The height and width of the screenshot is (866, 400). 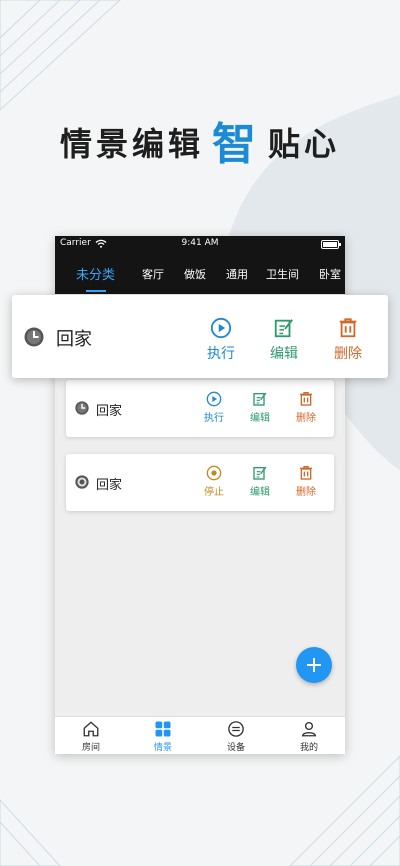 What do you see at coordinates (214, 473) in the screenshot?
I see `stop-circle-icon` at bounding box center [214, 473].